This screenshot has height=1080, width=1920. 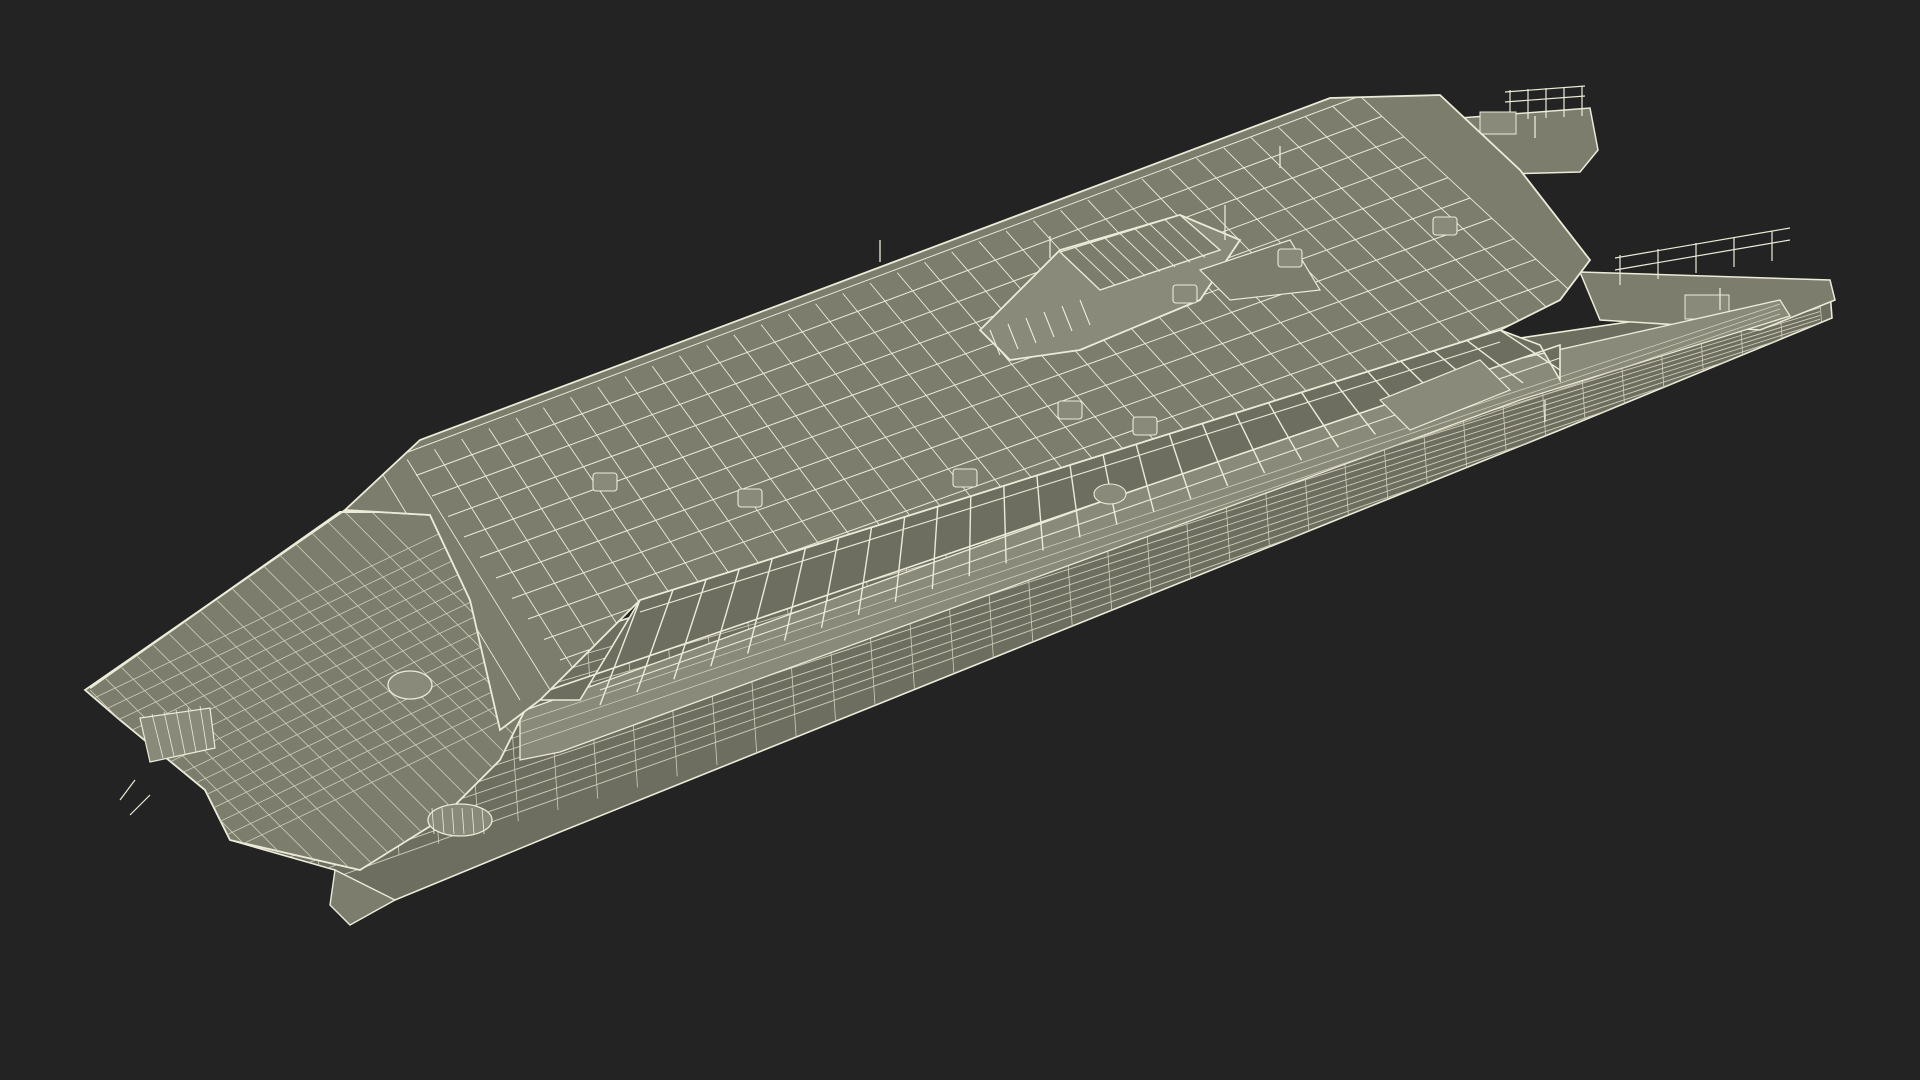 I want to click on port-stern-railing, so click(x=1545, y=94).